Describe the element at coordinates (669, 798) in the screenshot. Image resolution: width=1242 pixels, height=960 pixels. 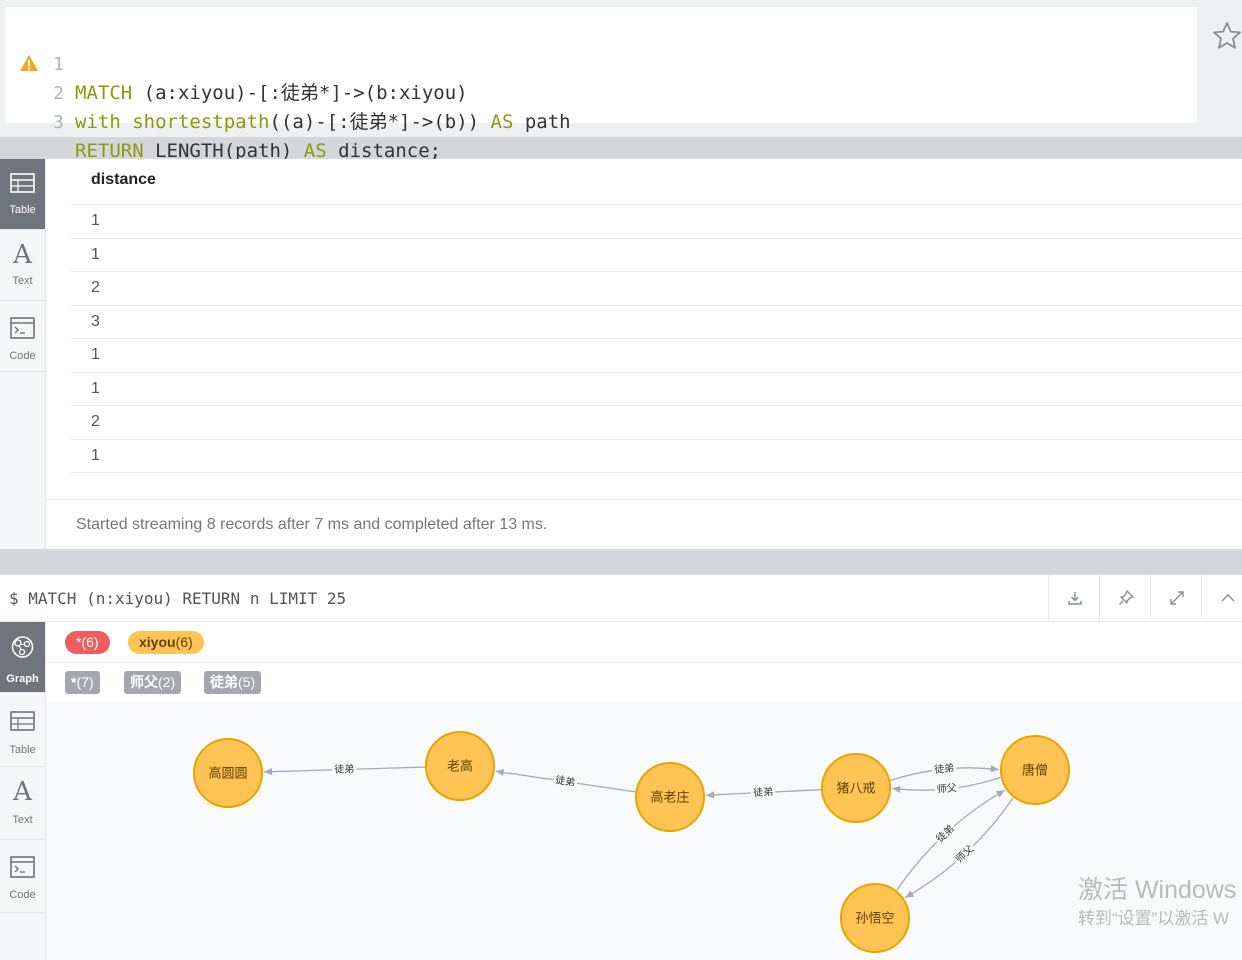
I see `graph-node-label: 高老庄` at that location.